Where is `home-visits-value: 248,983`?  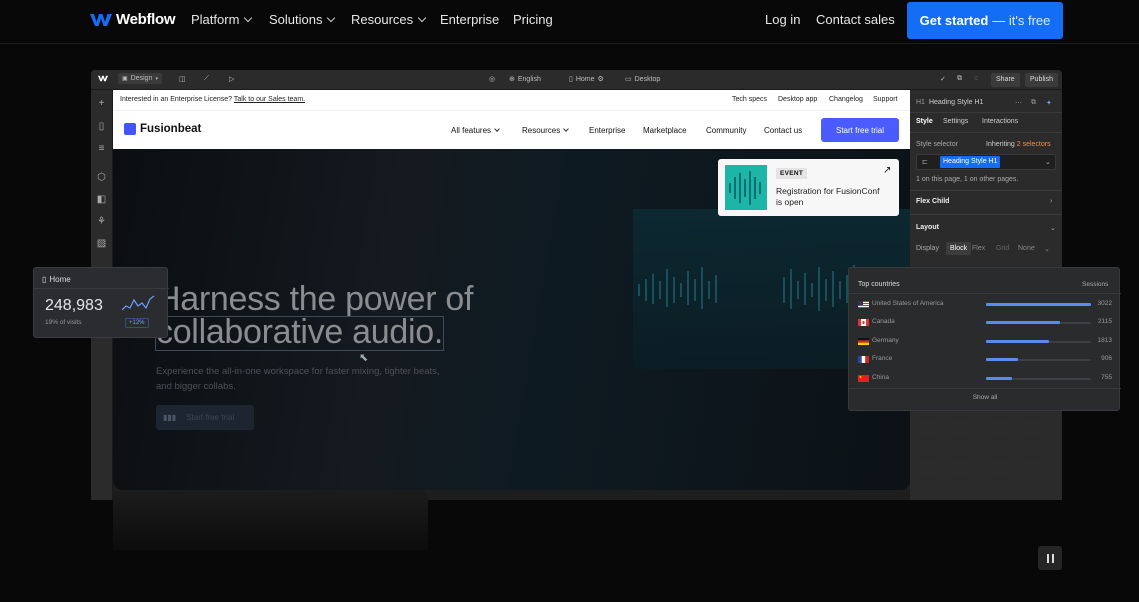
home-visits-value: 248,983 is located at coordinates (74, 305).